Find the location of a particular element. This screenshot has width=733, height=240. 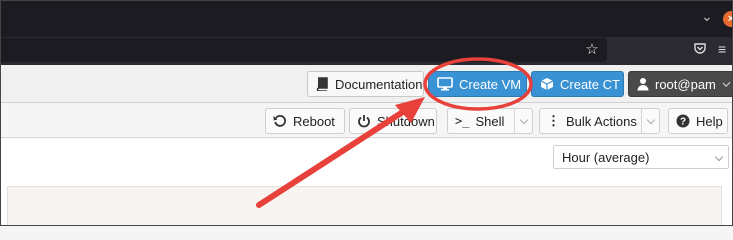

hamburger-menu-icon: ≡ is located at coordinates (722, 49).